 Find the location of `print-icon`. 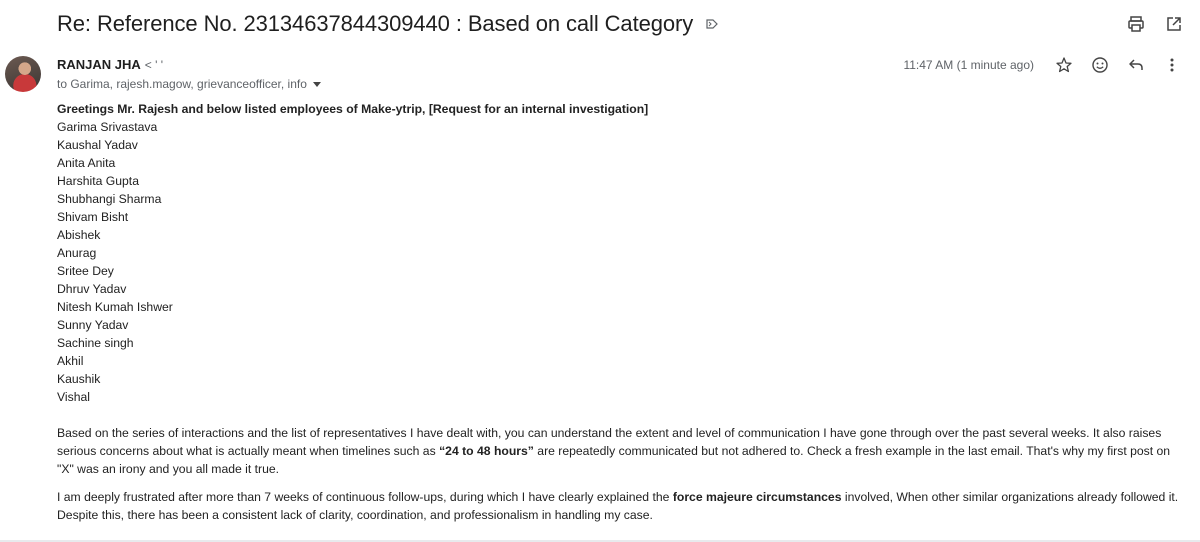

print-icon is located at coordinates (1136, 24).